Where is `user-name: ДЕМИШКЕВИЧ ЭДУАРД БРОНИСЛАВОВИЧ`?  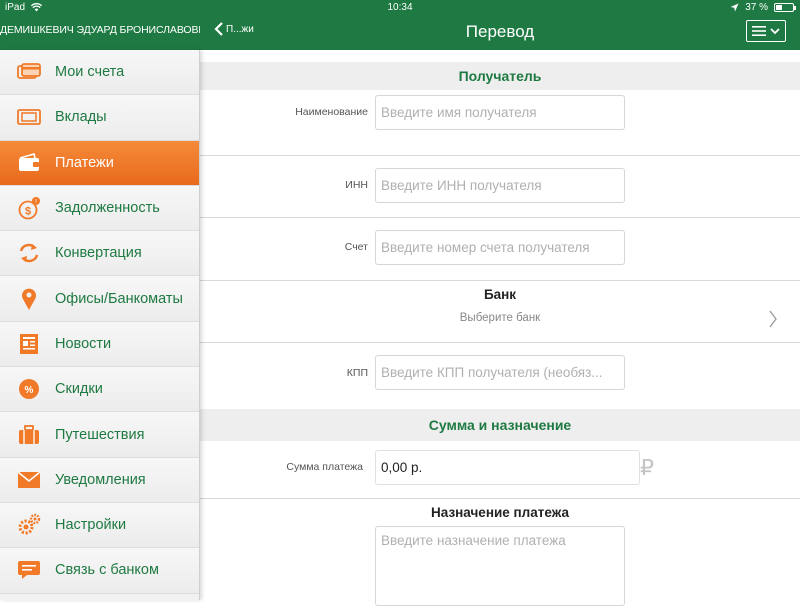 user-name: ДЕМИШКЕВИЧ ЭДУАРД БРОНИСЛАВОВИЧ is located at coordinates (100, 30).